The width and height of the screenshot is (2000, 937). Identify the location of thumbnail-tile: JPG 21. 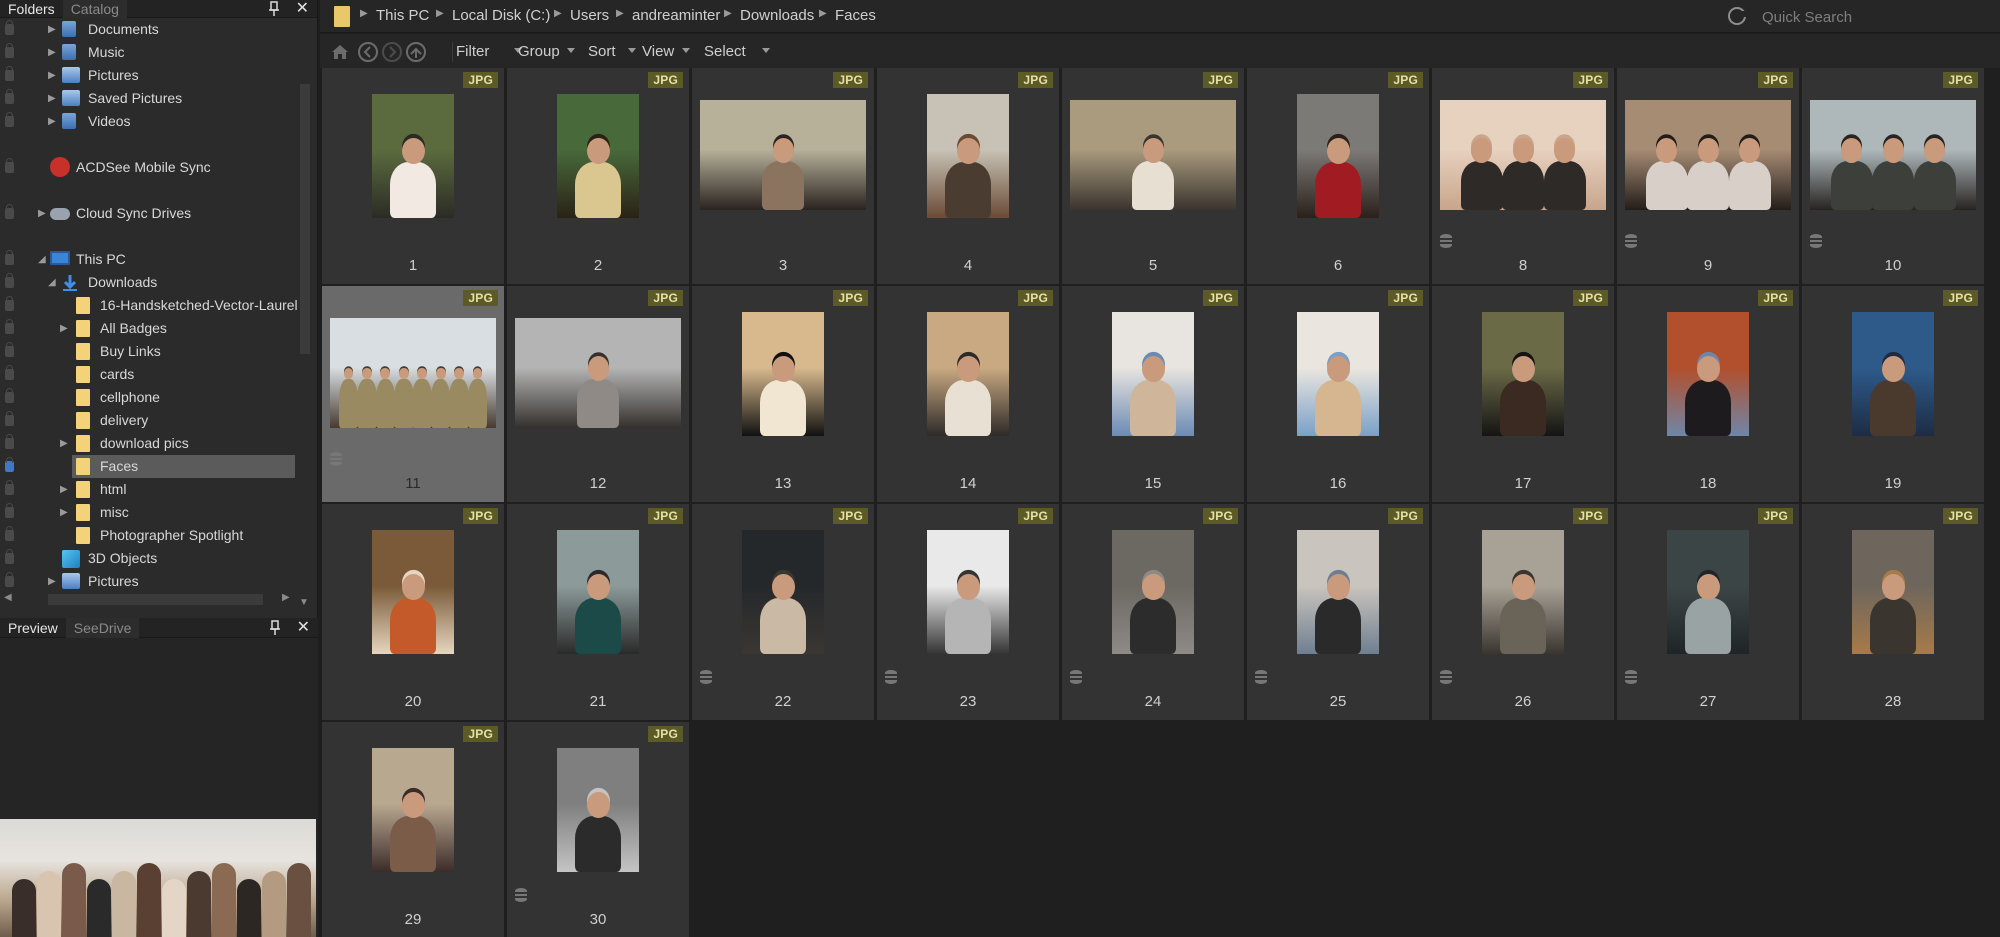
(598, 612).